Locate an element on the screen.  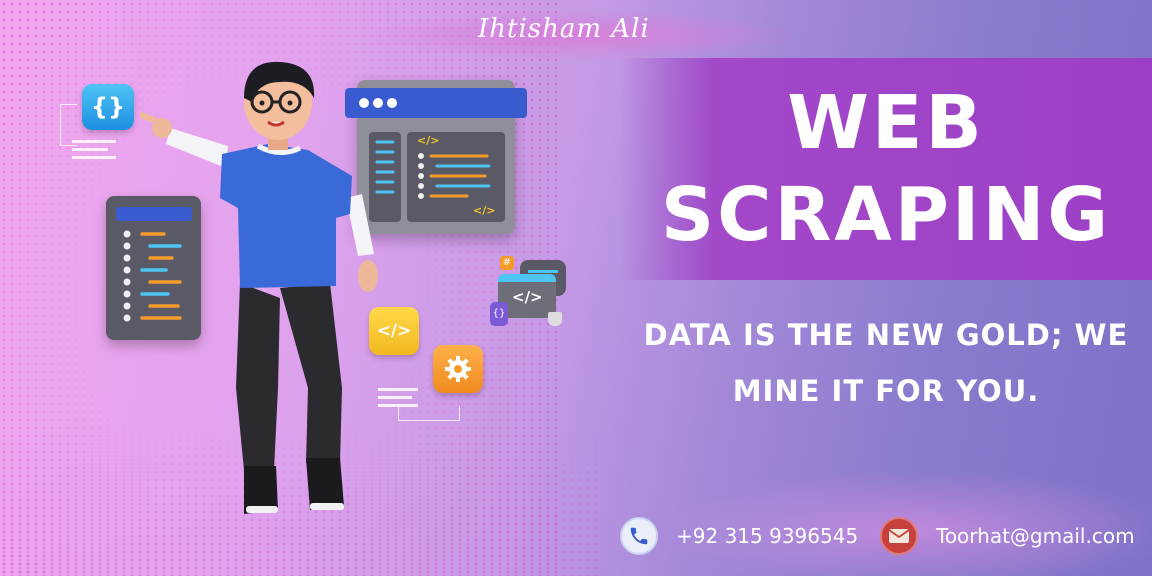
tagline-line-1: DATA IS THE NEW GOLD; WE is located at coordinates (886, 335).